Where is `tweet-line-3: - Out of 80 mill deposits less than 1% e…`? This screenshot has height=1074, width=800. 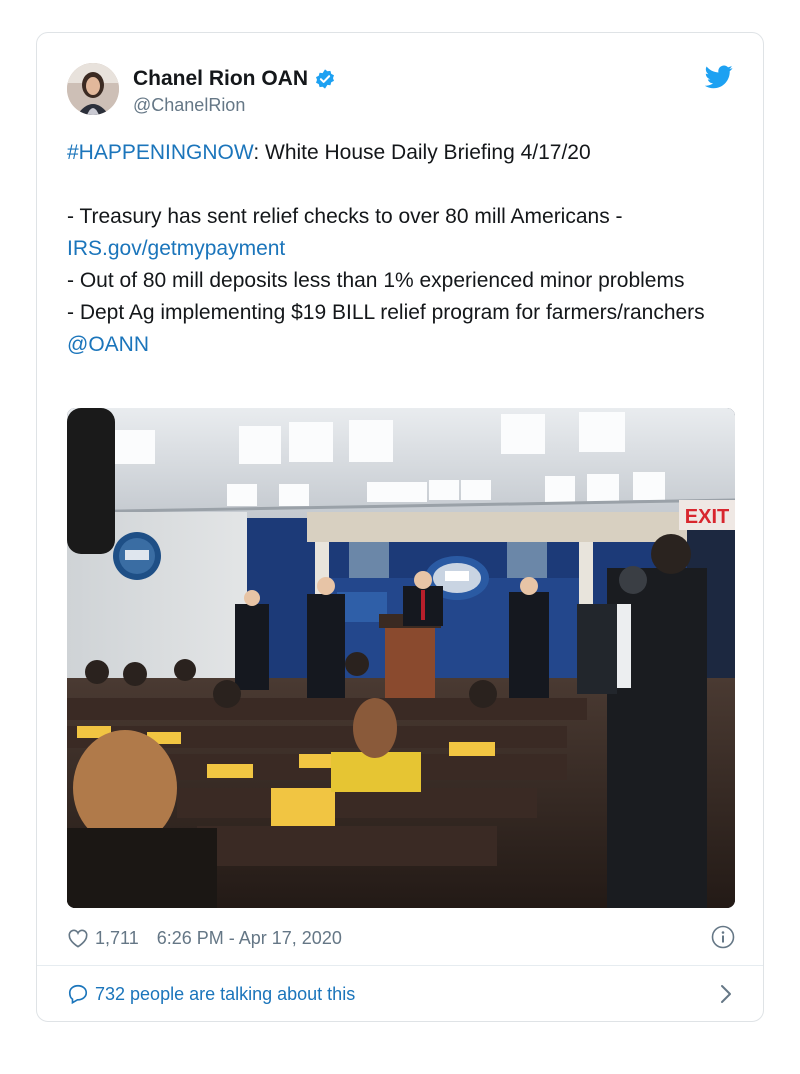 tweet-line-3: - Out of 80 mill deposits less than 1% e… is located at coordinates (376, 280).